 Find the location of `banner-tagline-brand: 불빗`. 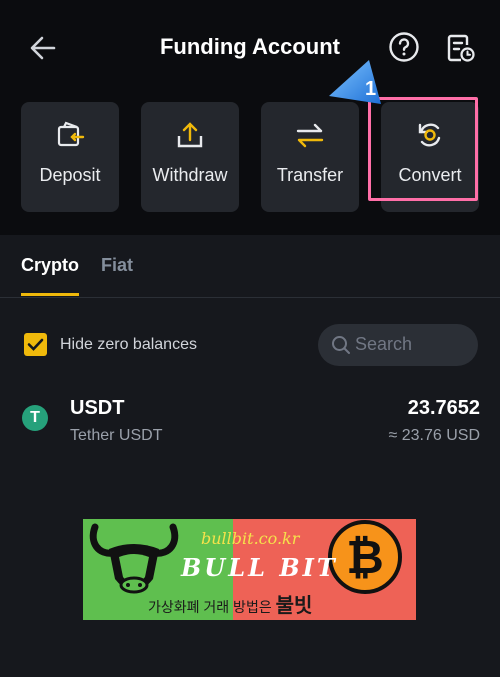

banner-tagline-brand: 불빗 is located at coordinates (294, 606).